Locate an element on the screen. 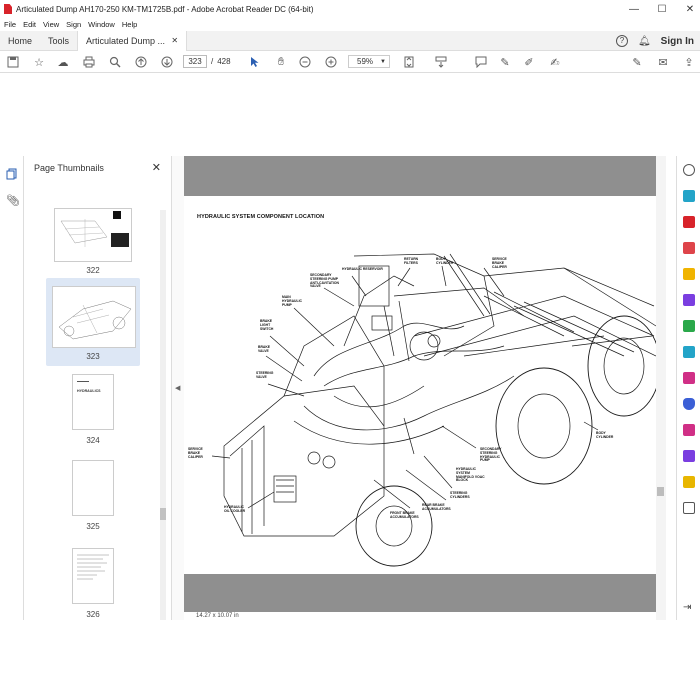  main-toolbar: ☆ ☁︎ 323 / 428 ✋︎ 59% ▼ ✎ ✐ ✍︎ ✎ ✉ ⇪ is located at coordinates (350, 62).